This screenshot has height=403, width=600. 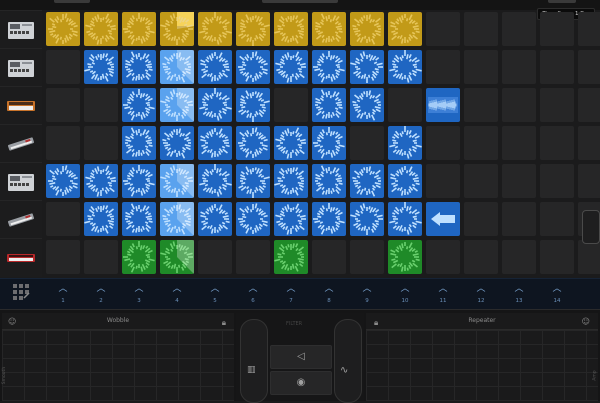 What do you see at coordinates (367, 294) in the screenshot?
I see `column-trigger-9: ︿ 9` at bounding box center [367, 294].